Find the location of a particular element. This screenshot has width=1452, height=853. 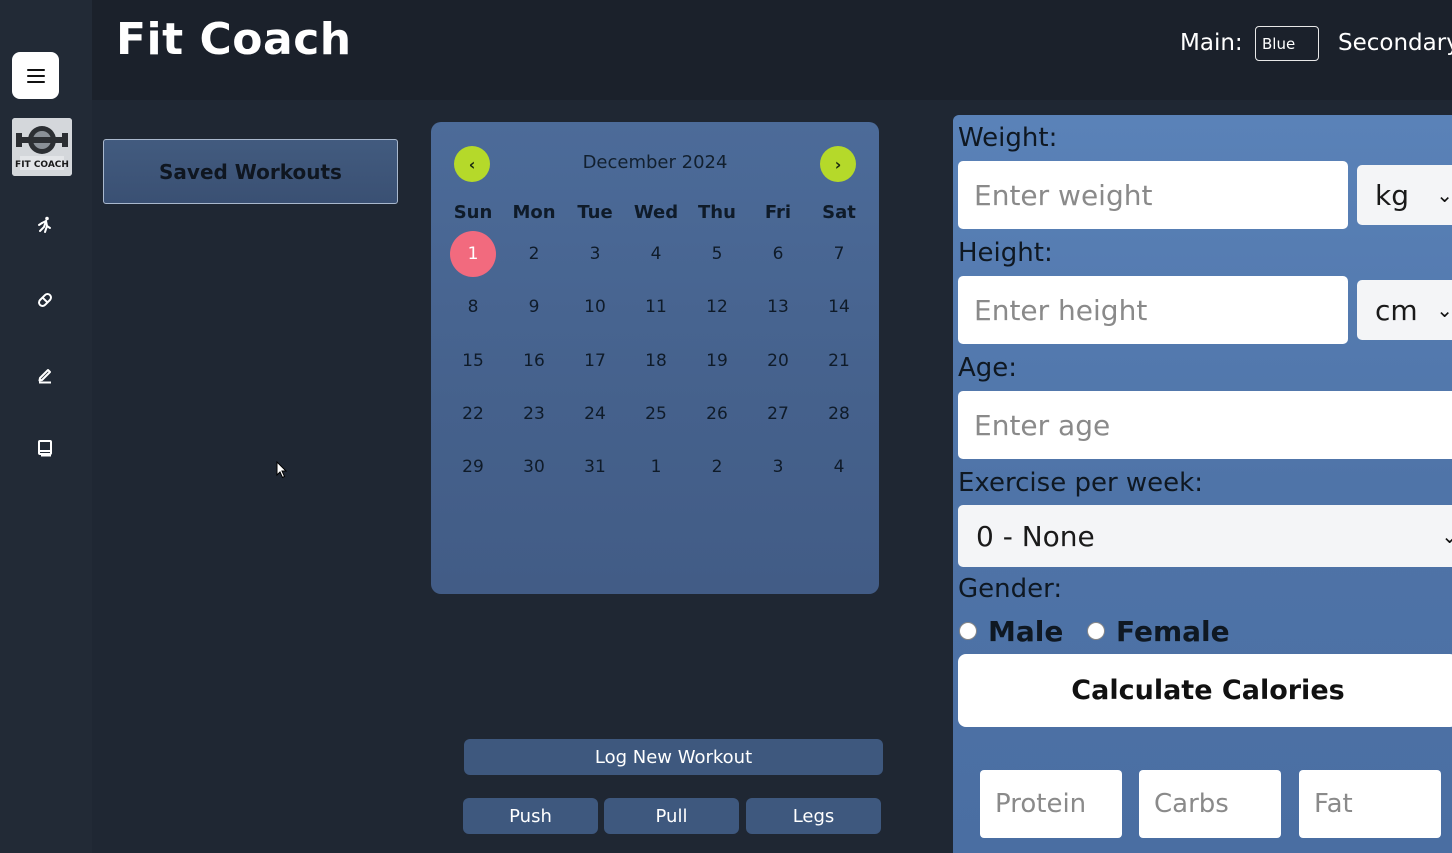

age-label: Age: is located at coordinates (988, 368).